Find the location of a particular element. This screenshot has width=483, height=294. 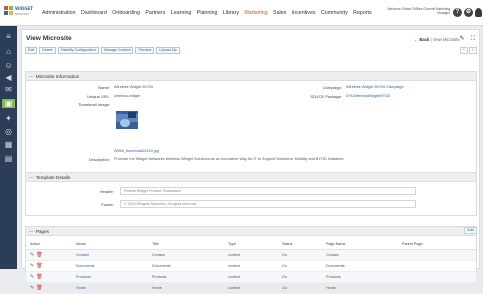

record-pager: ‹ › is located at coordinates (468, 50).